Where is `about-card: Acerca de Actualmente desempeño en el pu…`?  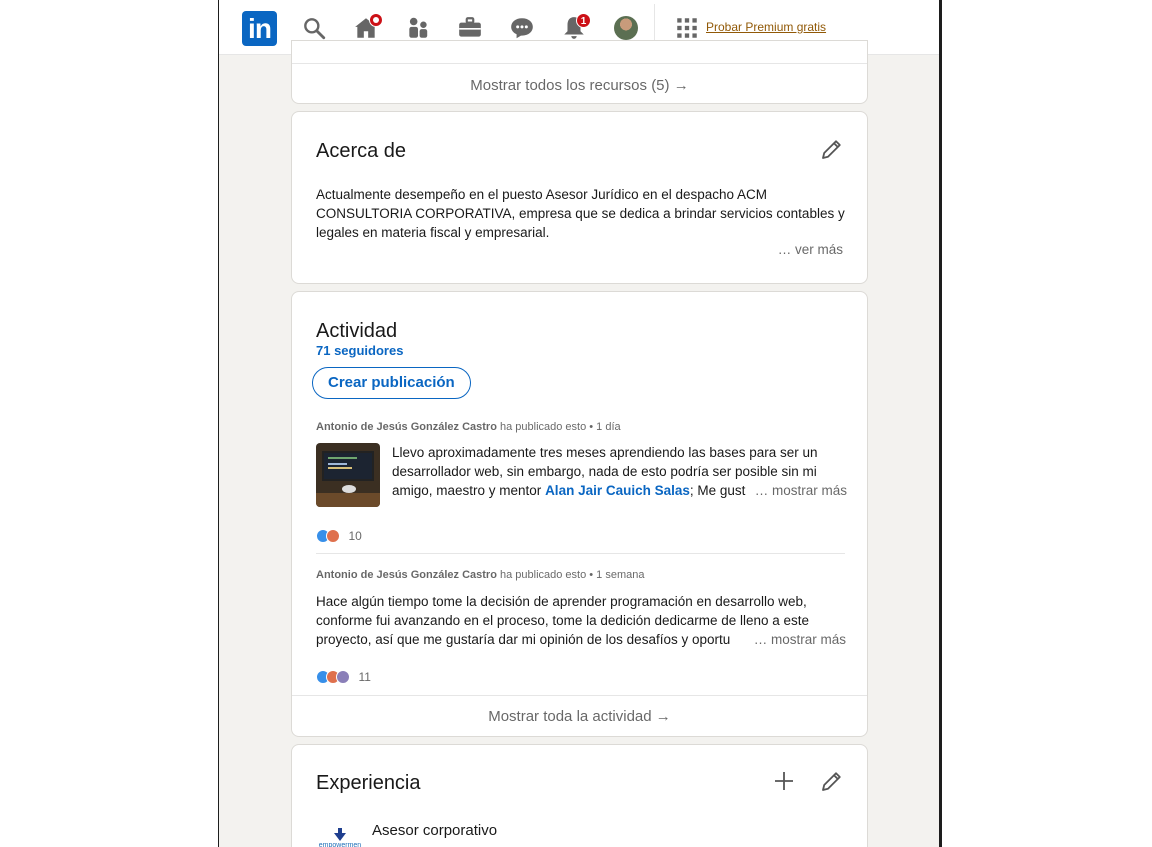 about-card: Acerca de Actualmente desempeño en el pu… is located at coordinates (579, 197).